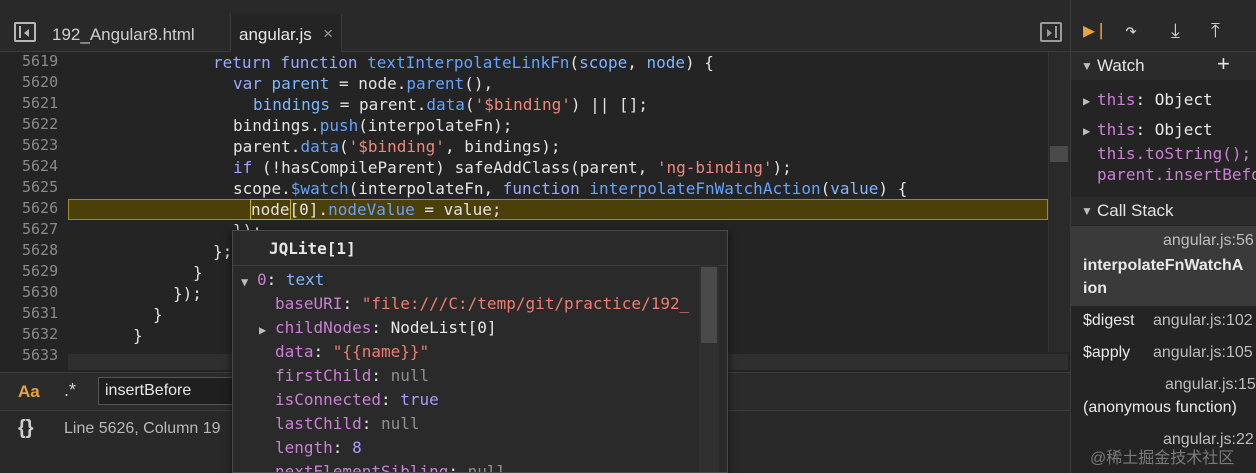  I want to click on regex-button: .*, so click(70, 390).